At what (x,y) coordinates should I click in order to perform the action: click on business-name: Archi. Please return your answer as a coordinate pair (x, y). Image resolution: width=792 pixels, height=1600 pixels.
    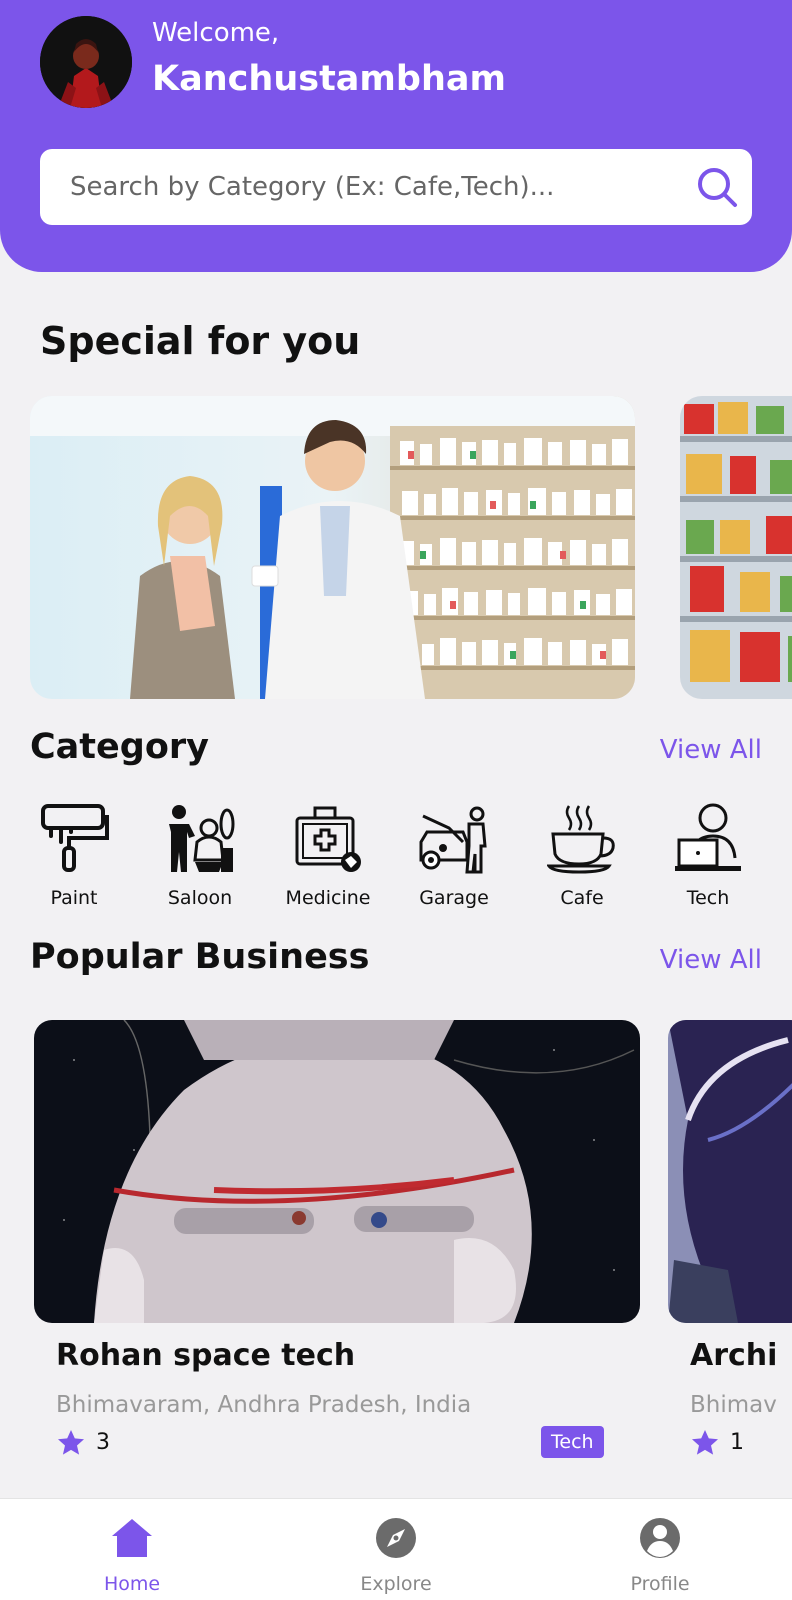
    Looking at the image, I should click on (734, 1355).